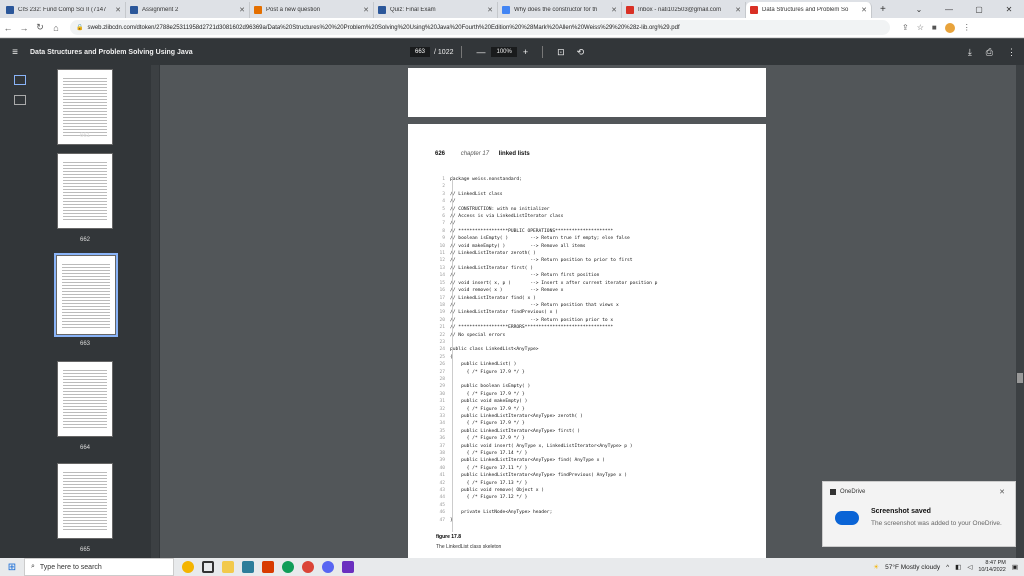 This screenshot has width=1024, height=576. I want to click on new-tab-button: +, so click(883, 10).